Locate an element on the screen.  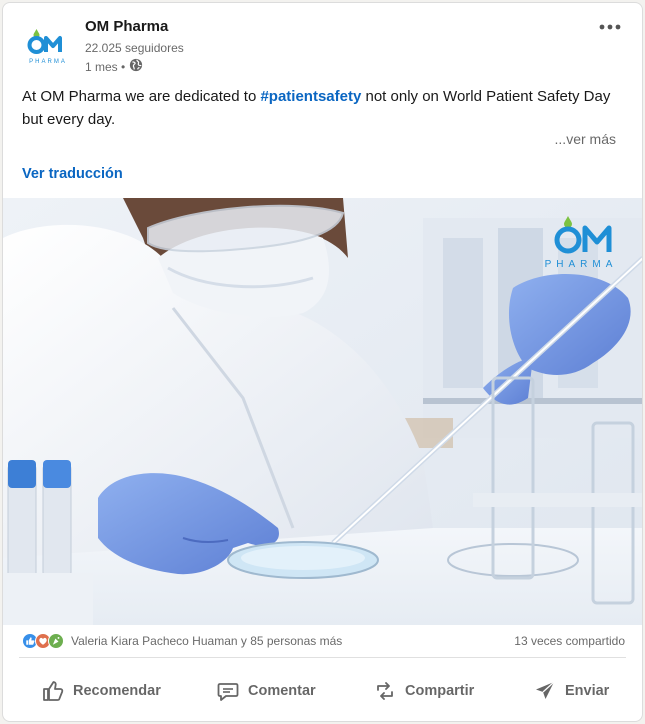
celebrate-icon is located at coordinates (56, 641).